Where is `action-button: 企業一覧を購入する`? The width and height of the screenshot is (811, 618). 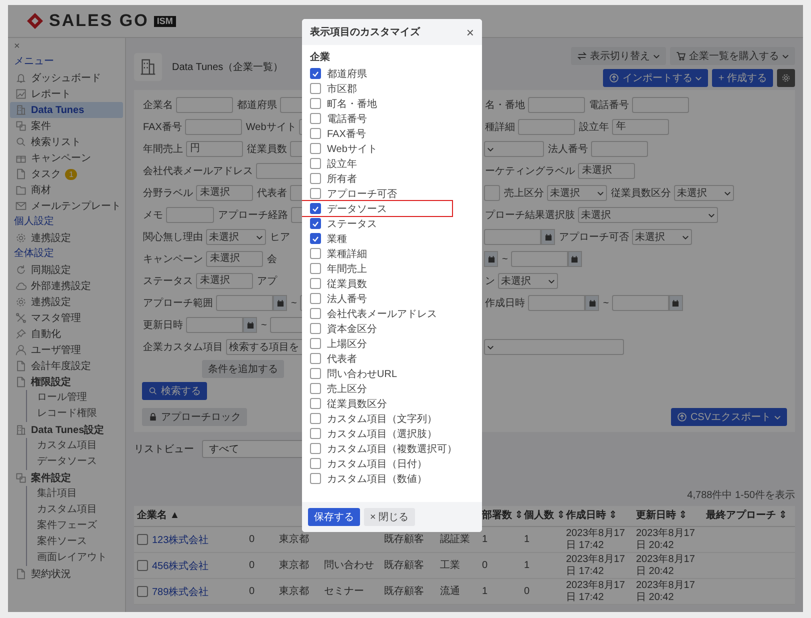 action-button: 企業一覧を購入する is located at coordinates (732, 56).